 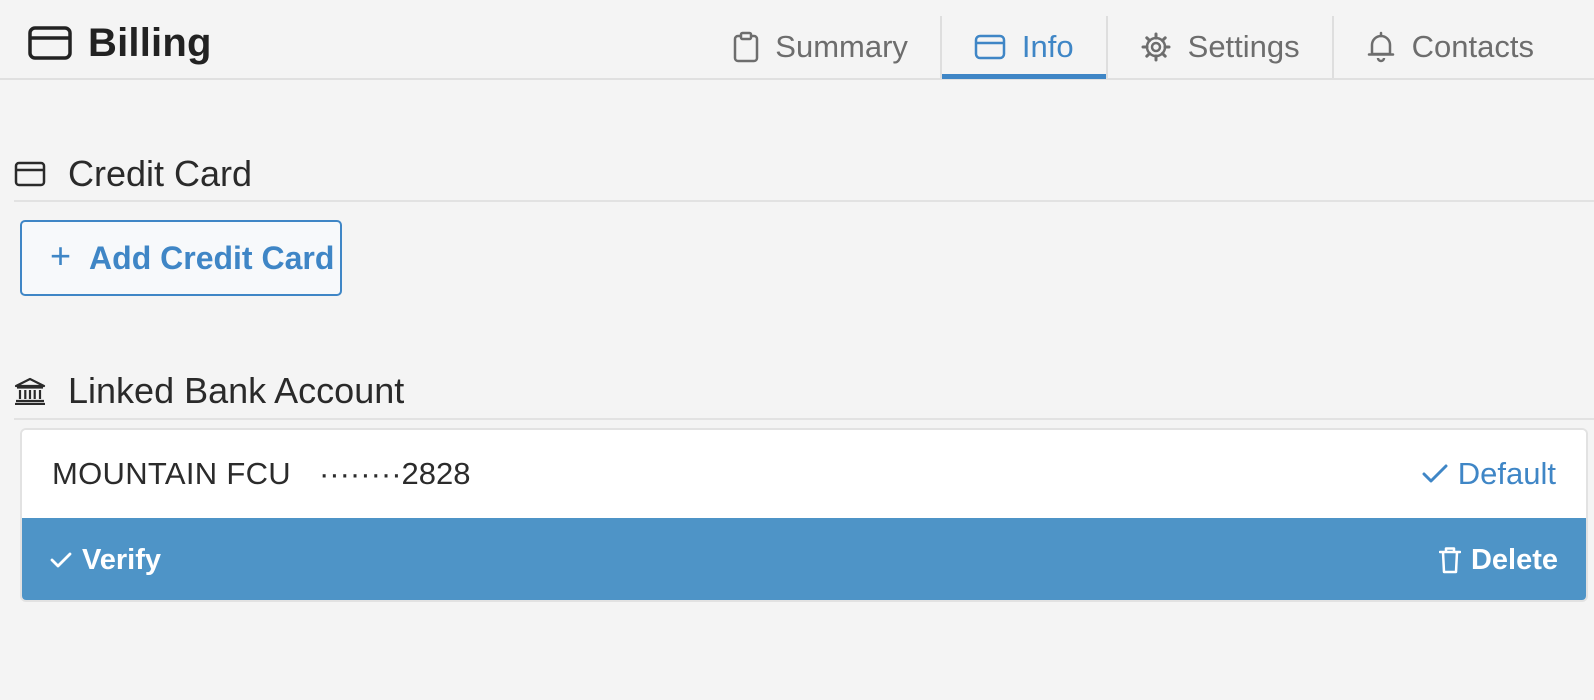 What do you see at coordinates (61, 255) in the screenshot?
I see `plus-icon: +` at bounding box center [61, 255].